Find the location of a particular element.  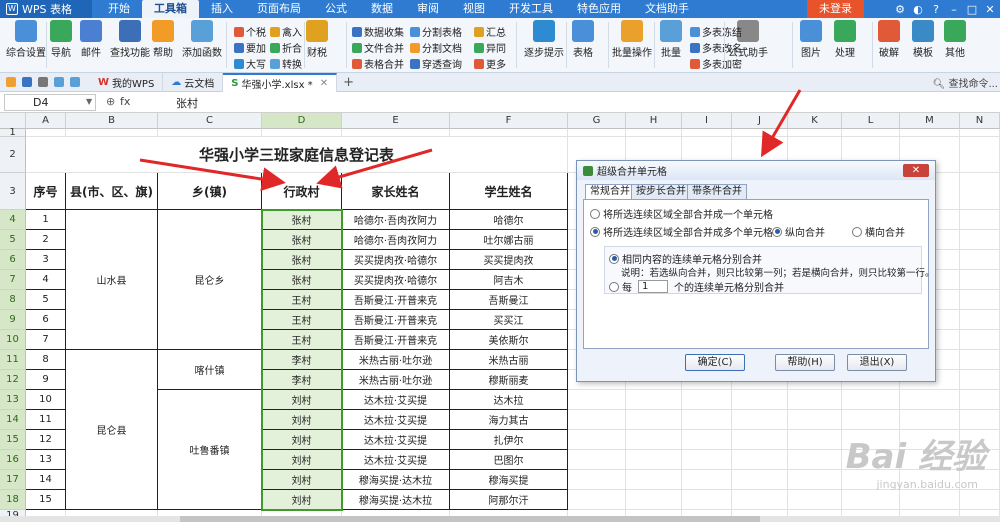

column-title: 序号 is located at coordinates (46, 191).